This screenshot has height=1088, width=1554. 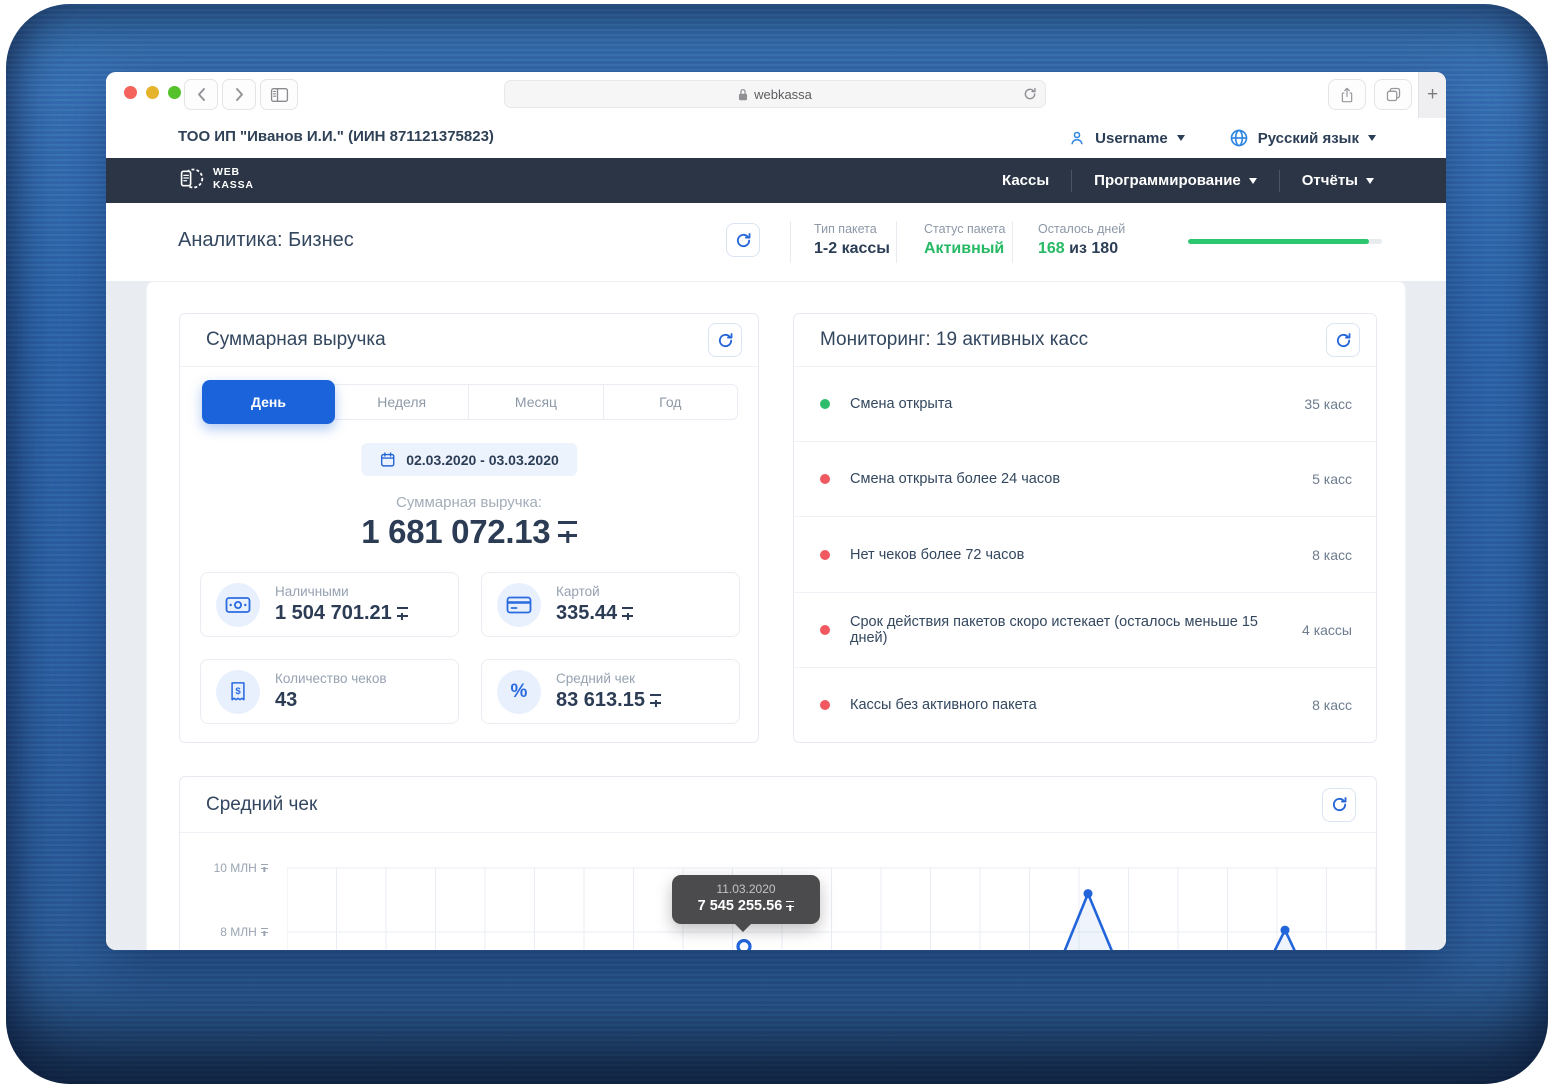 I want to click on stat-receipts-count: $ Количество чеков 43, so click(x=329, y=691).